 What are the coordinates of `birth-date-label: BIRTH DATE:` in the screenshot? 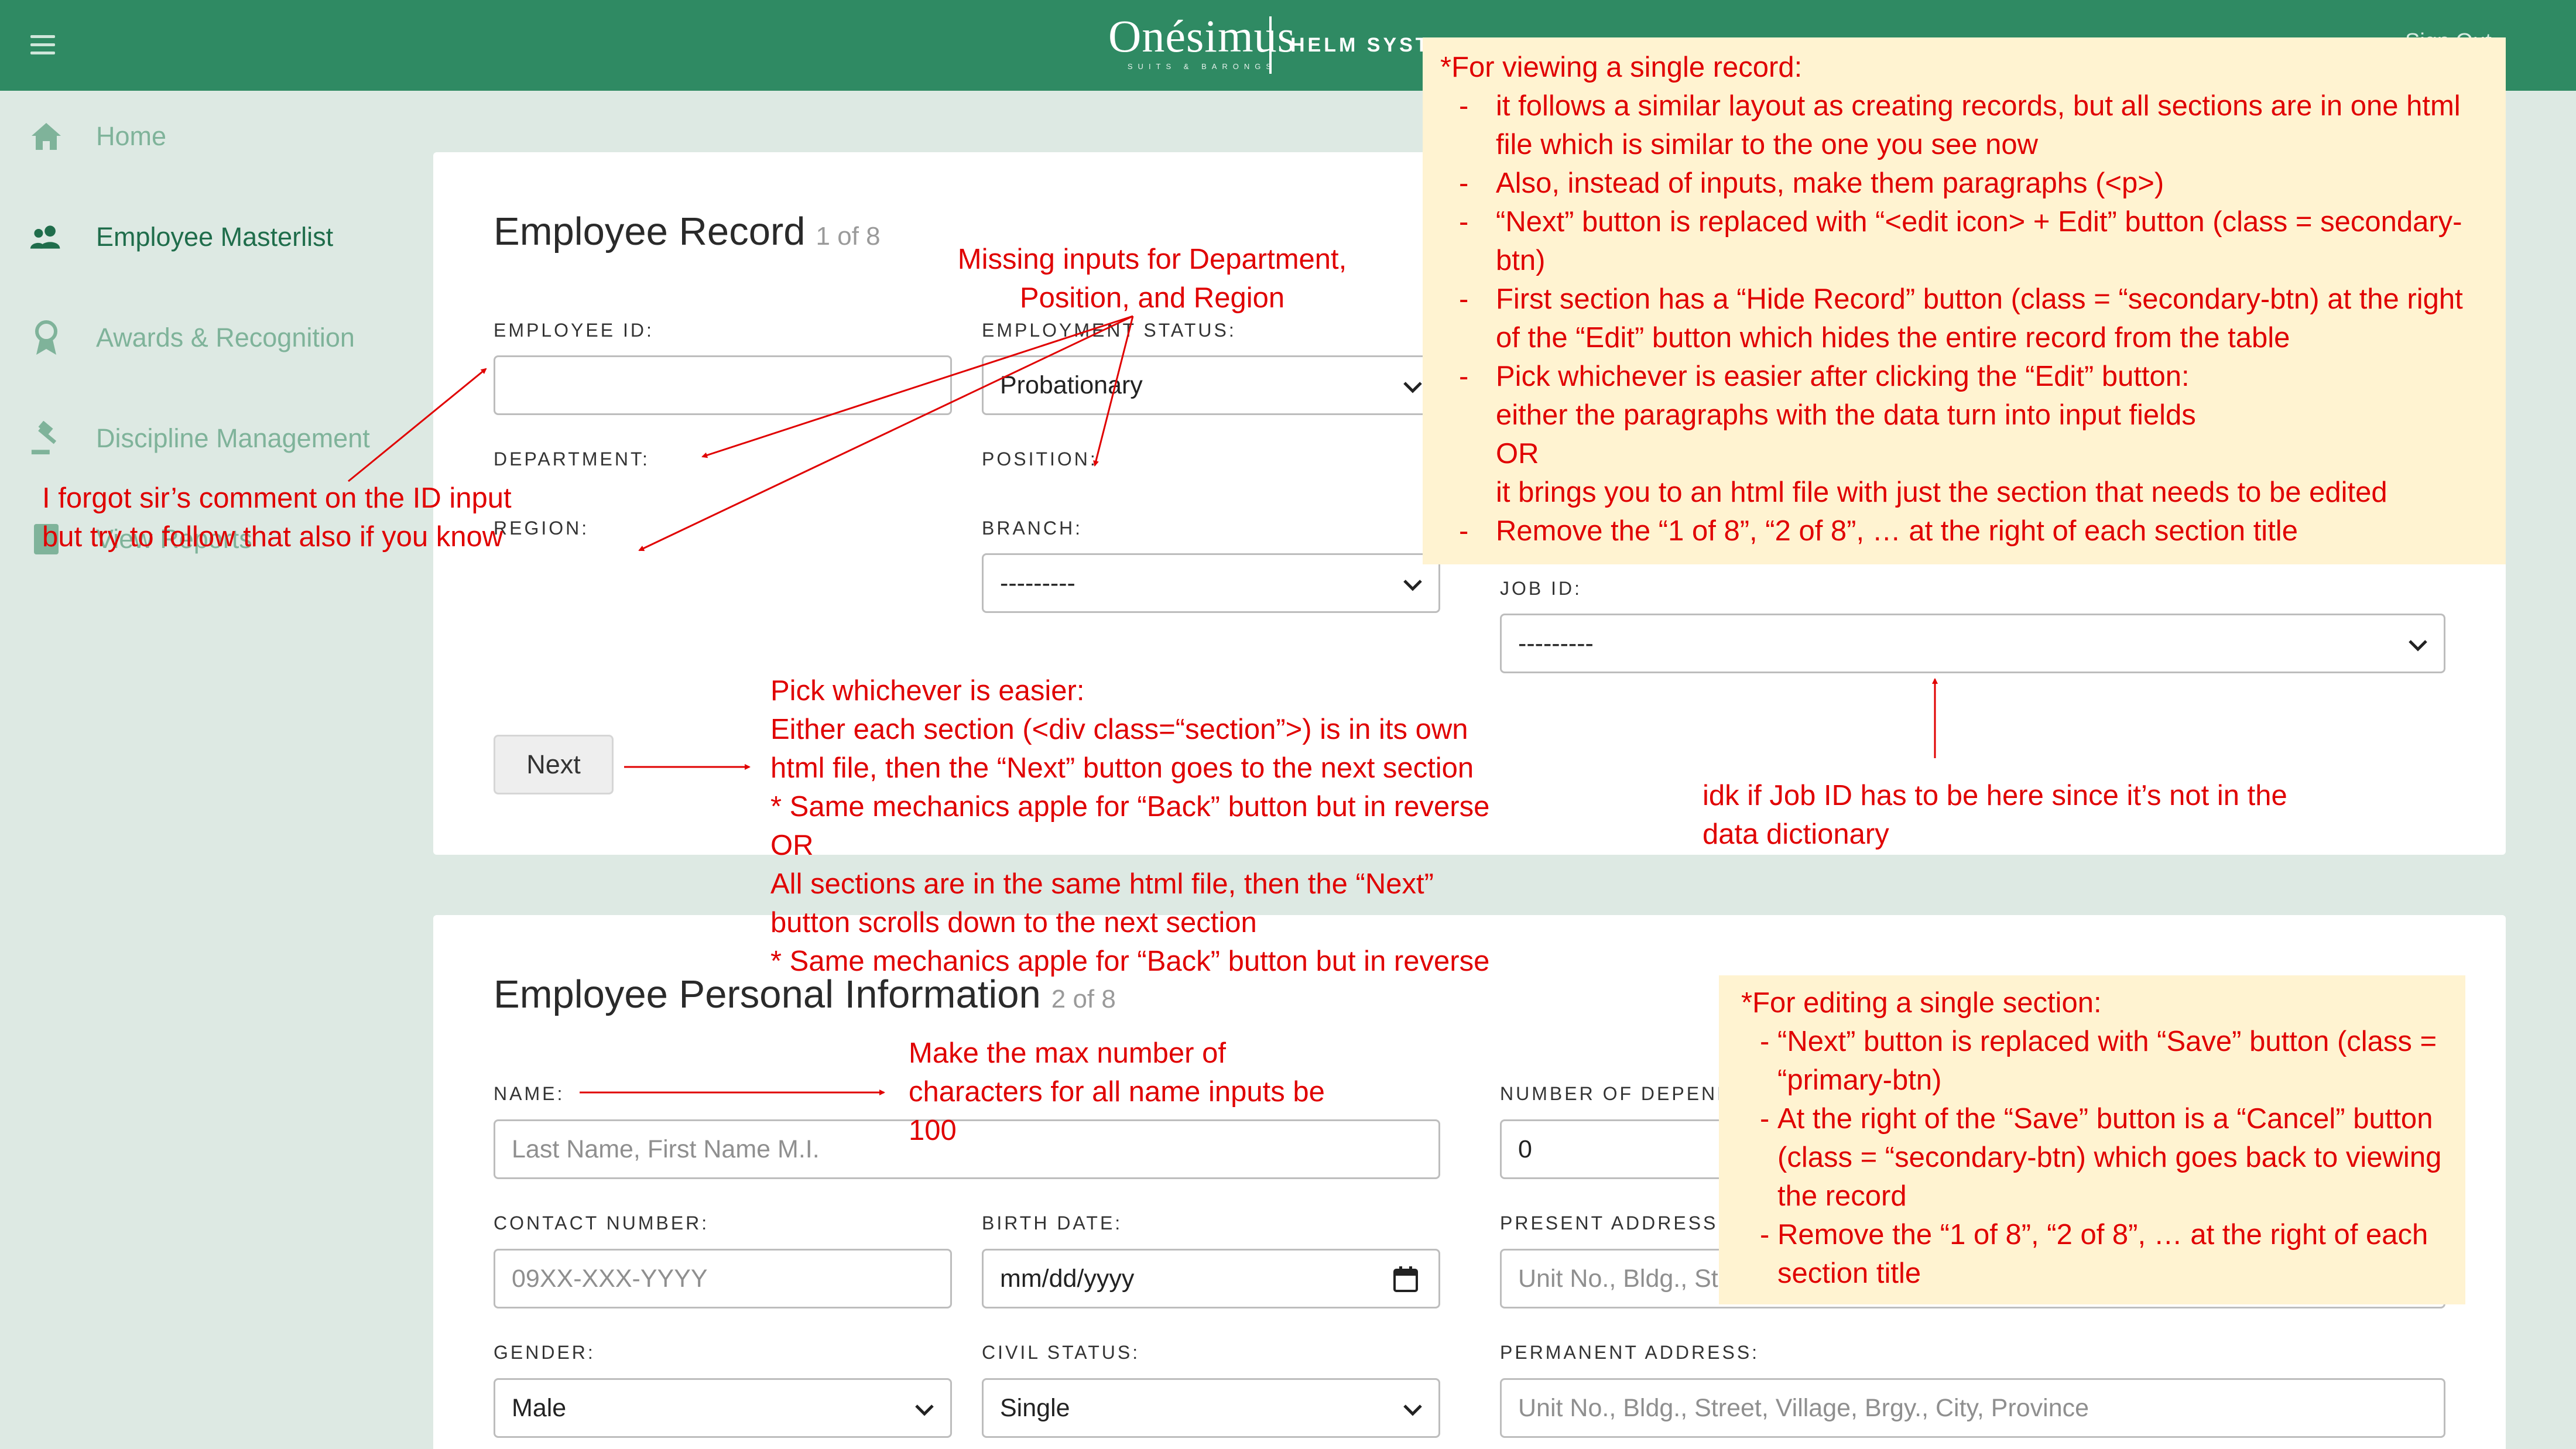 It's located at (1052, 1223).